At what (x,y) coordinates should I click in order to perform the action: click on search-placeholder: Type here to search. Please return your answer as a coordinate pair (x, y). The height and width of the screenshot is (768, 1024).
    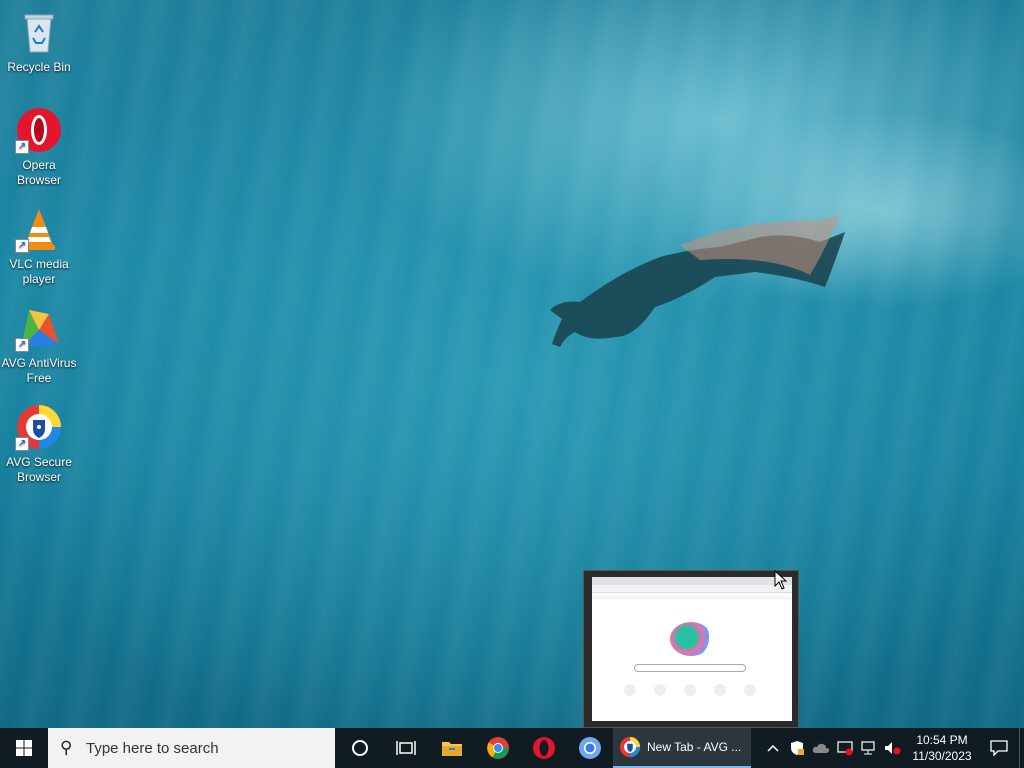
    Looking at the image, I should click on (152, 748).